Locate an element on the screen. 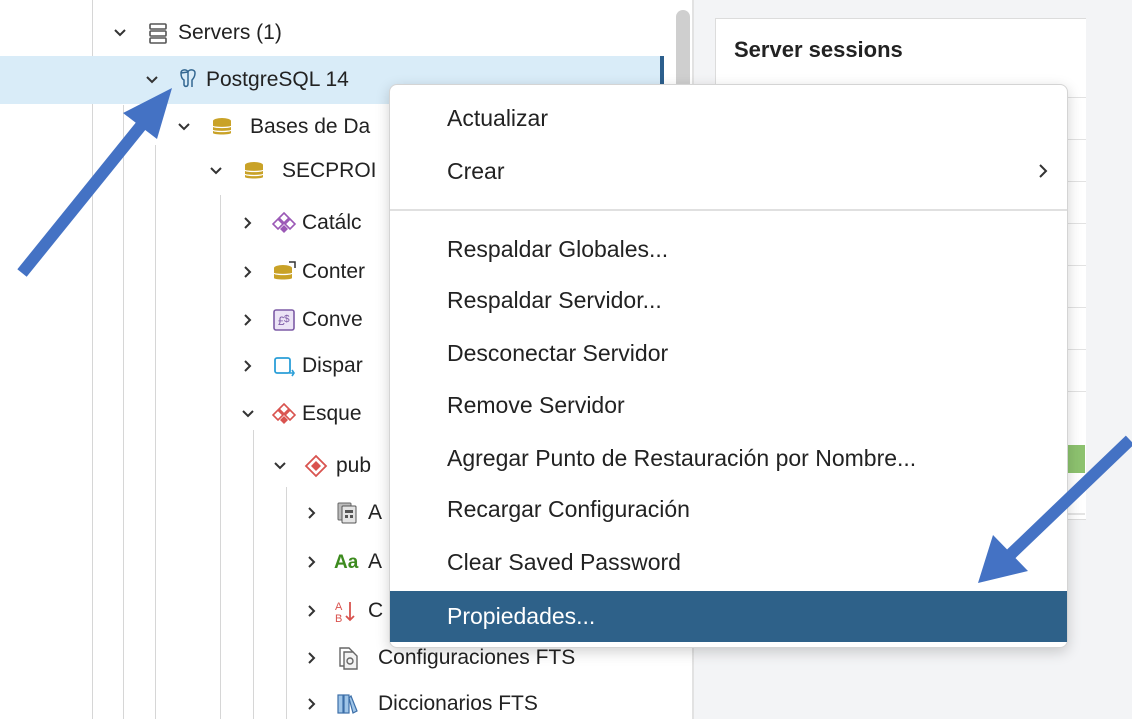 This screenshot has width=1132, height=719. collations-icon: Aa is located at coordinates (346, 562).